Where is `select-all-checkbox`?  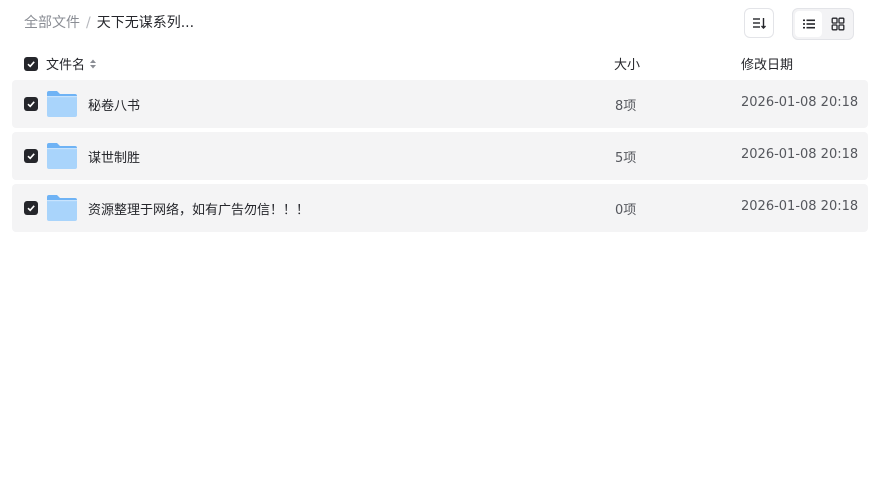 select-all-checkbox is located at coordinates (31, 64).